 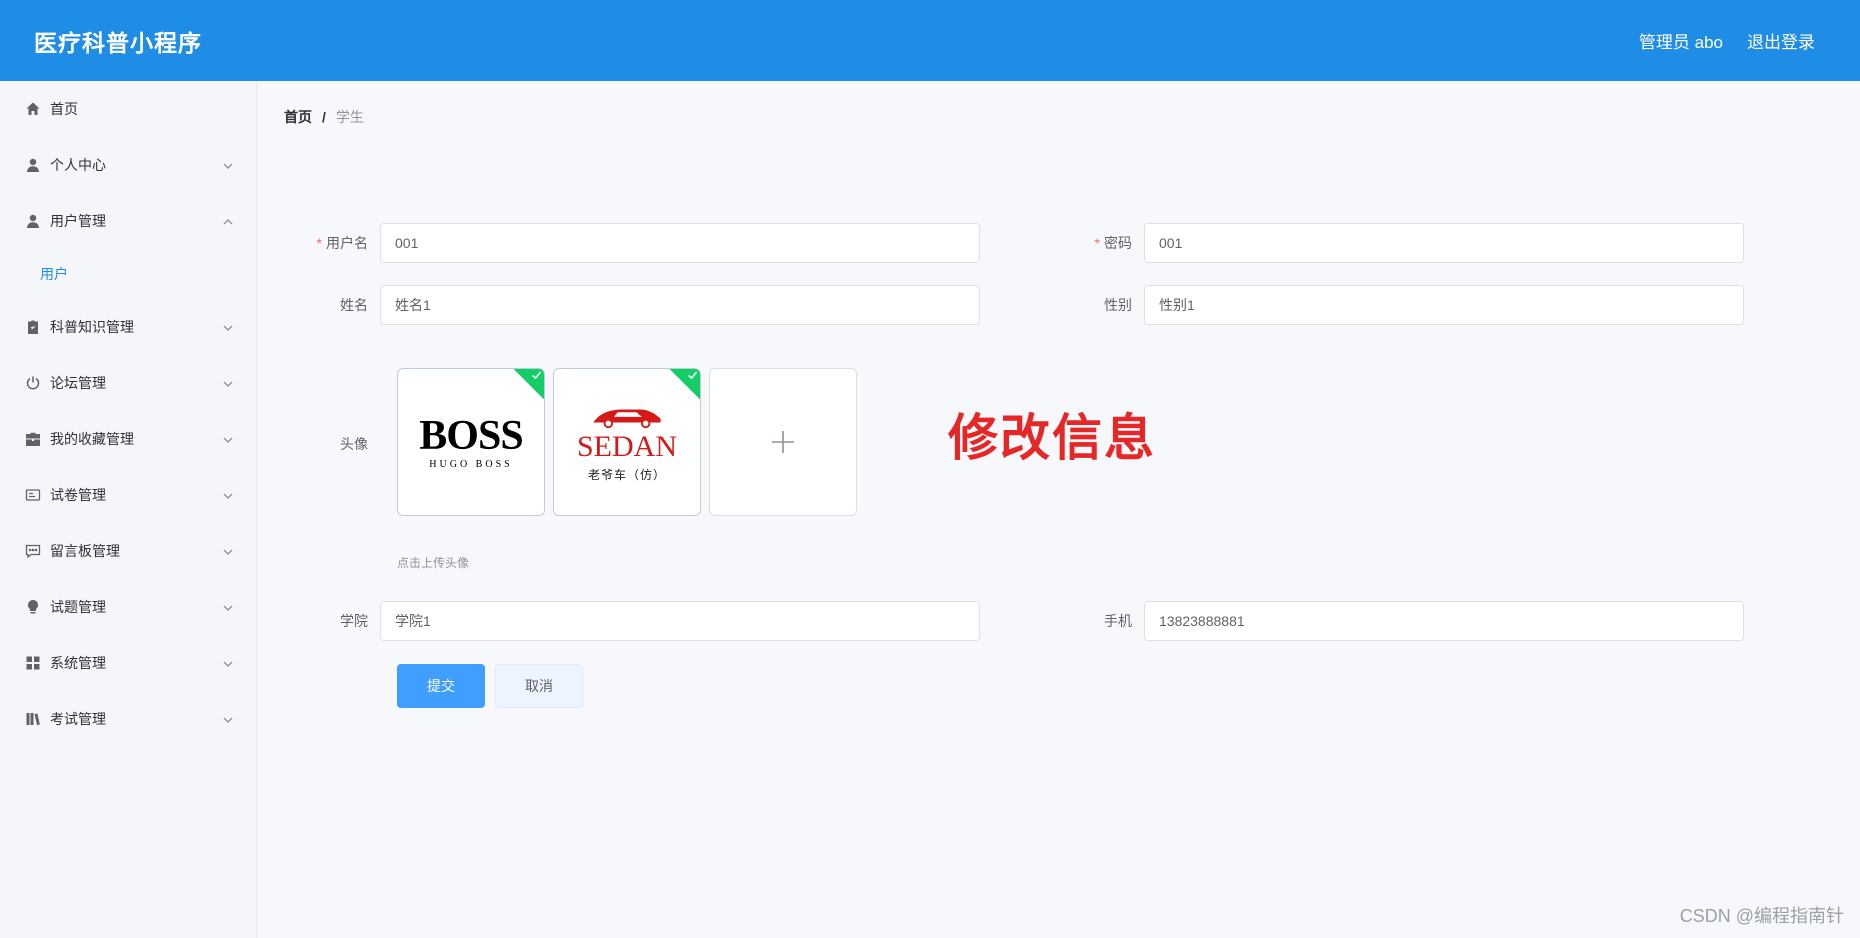 What do you see at coordinates (349, 117) in the screenshot?
I see `breadcrumb-current: 学生` at bounding box center [349, 117].